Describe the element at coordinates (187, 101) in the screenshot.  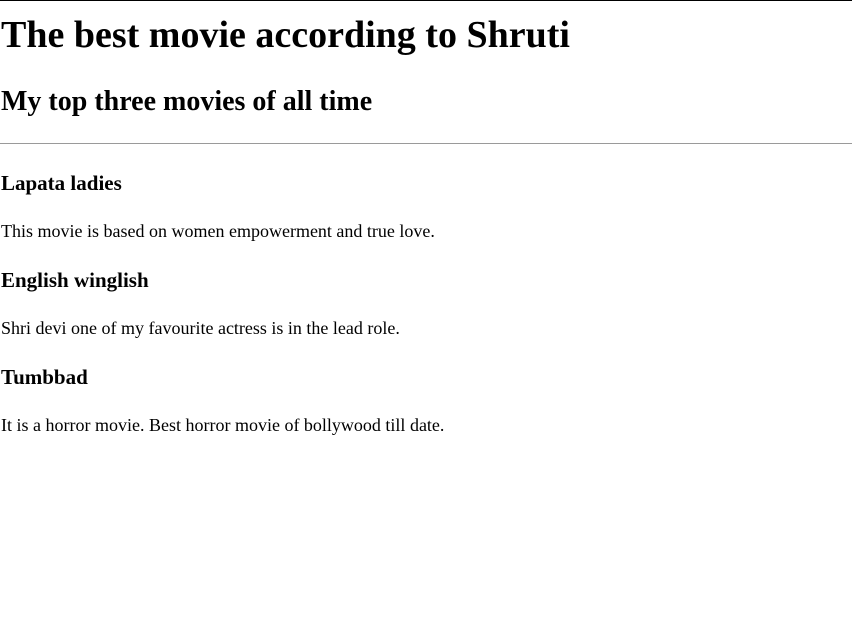
I see `page-subtitle: My top three movies of all time` at that location.